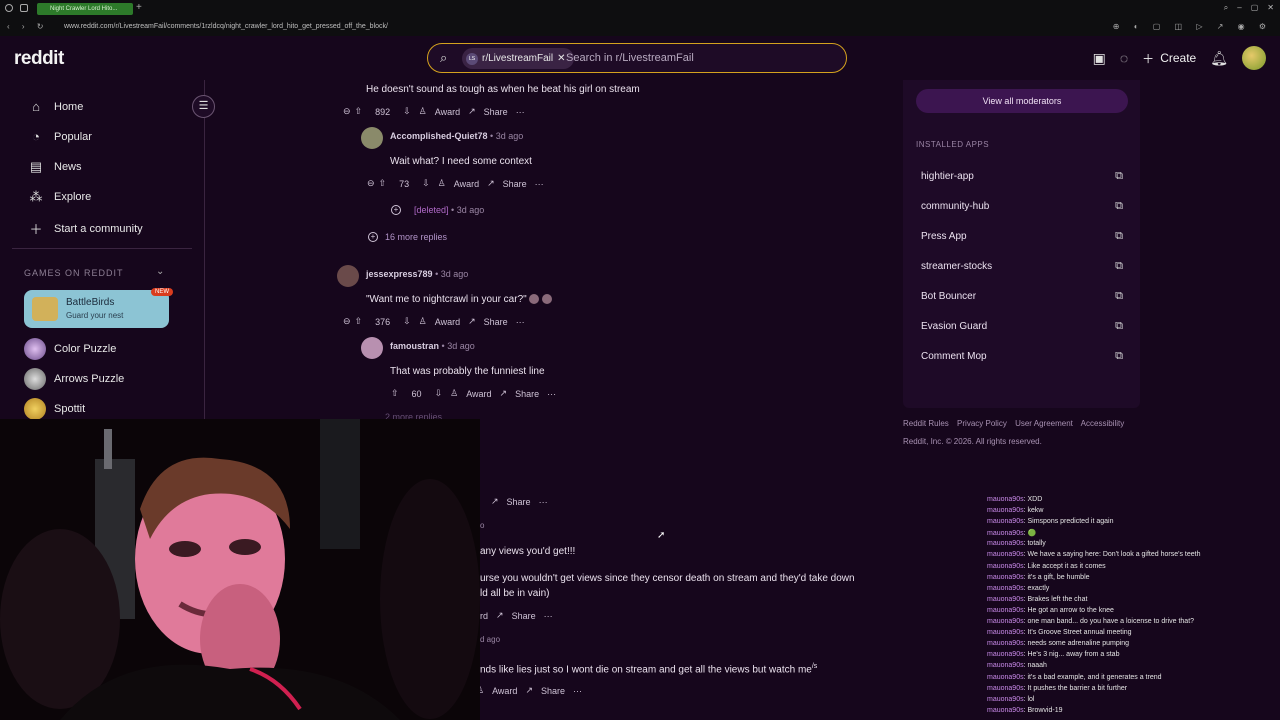 The width and height of the screenshot is (1280, 720). What do you see at coordinates (466, 183) in the screenshot?
I see `award-label: Award` at bounding box center [466, 183].